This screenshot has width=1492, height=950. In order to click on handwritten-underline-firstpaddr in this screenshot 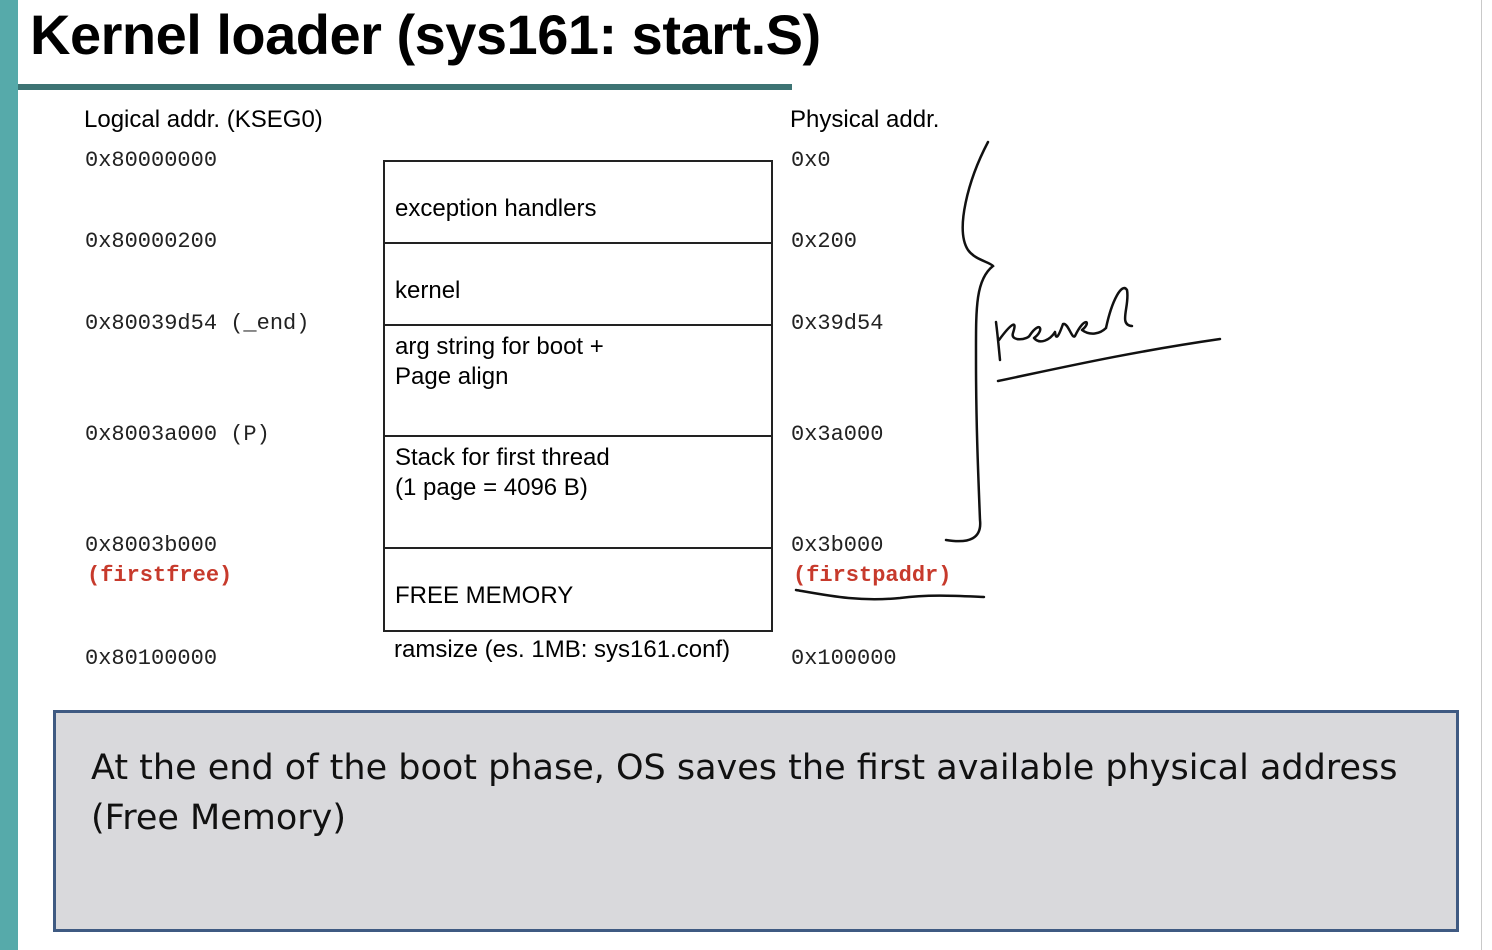, I will do `click(890, 594)`.